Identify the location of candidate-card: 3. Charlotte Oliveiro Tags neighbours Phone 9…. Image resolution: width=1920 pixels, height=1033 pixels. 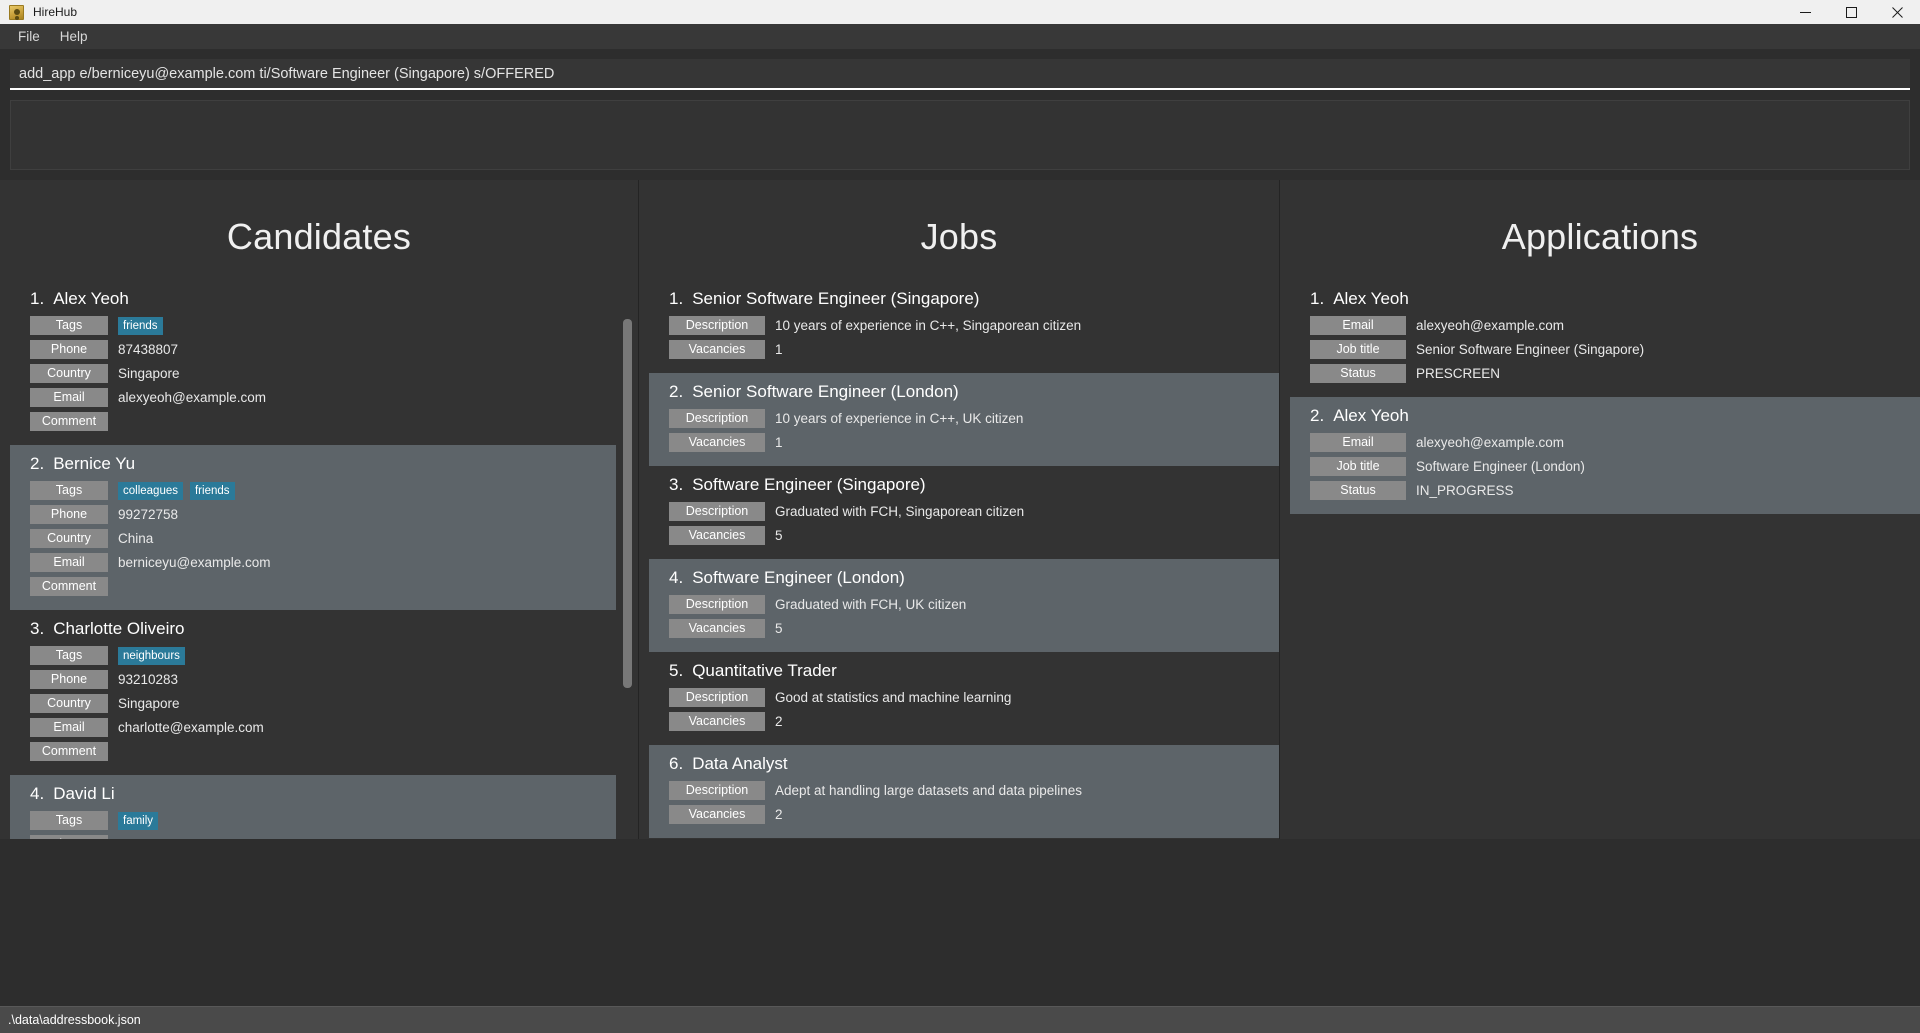
(313, 692).